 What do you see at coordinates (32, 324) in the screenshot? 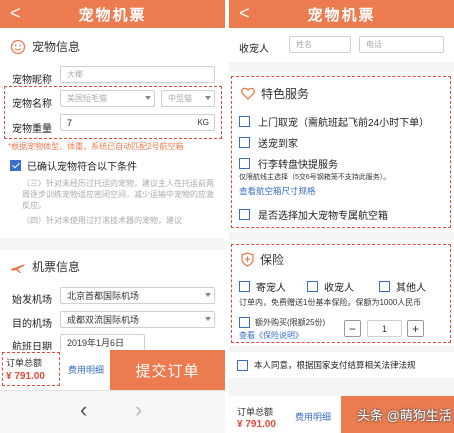
I see `destination-label: 目的机场` at bounding box center [32, 324].